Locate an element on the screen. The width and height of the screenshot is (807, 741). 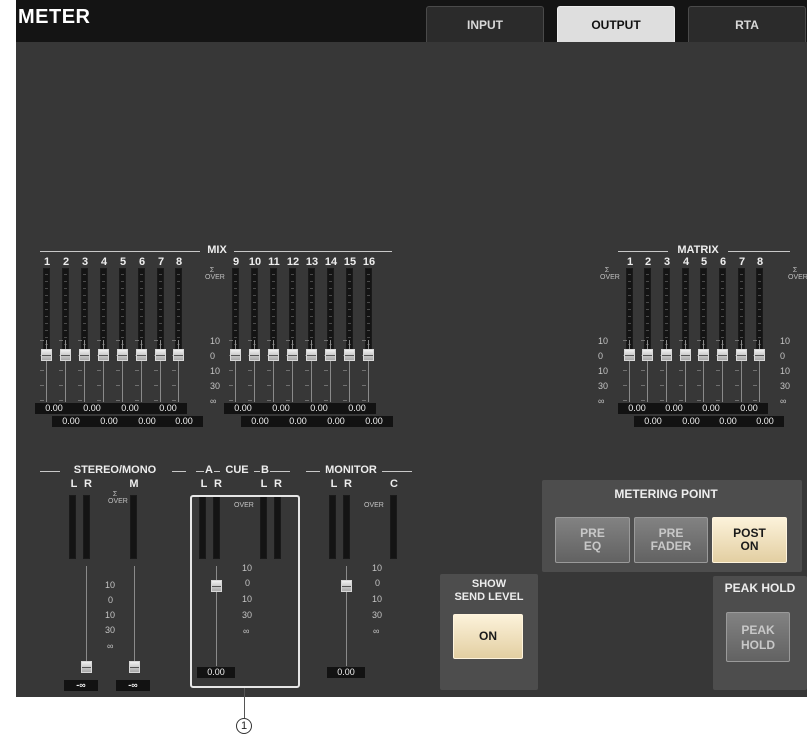
monitor-title: MONITOR is located at coordinates (351, 470).